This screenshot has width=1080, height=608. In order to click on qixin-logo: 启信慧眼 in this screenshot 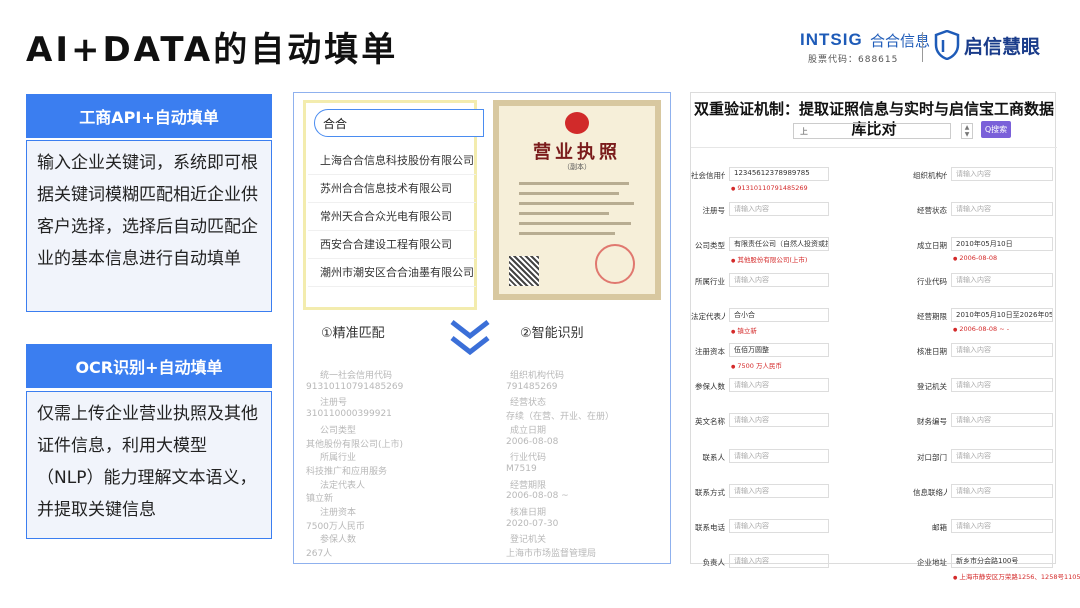, I will do `click(1002, 47)`.